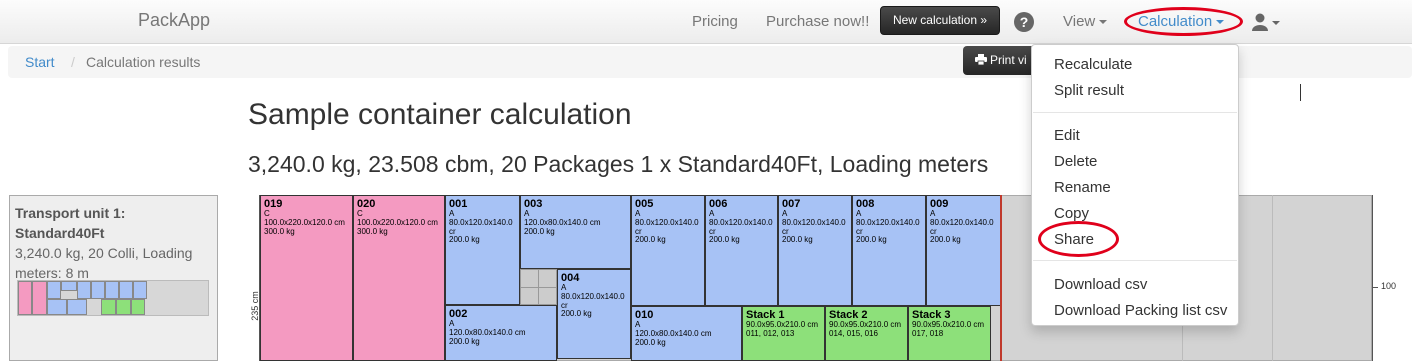  Describe the element at coordinates (1075, 161) in the screenshot. I see `menu-delete: Delete` at that location.